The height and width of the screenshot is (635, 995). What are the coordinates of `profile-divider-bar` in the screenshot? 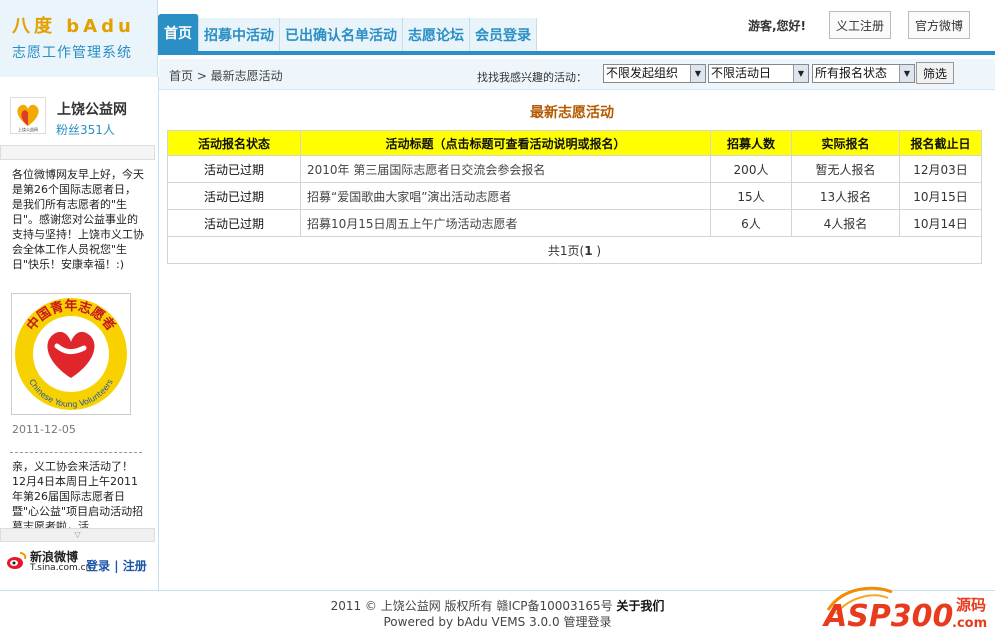 It's located at (77, 152).